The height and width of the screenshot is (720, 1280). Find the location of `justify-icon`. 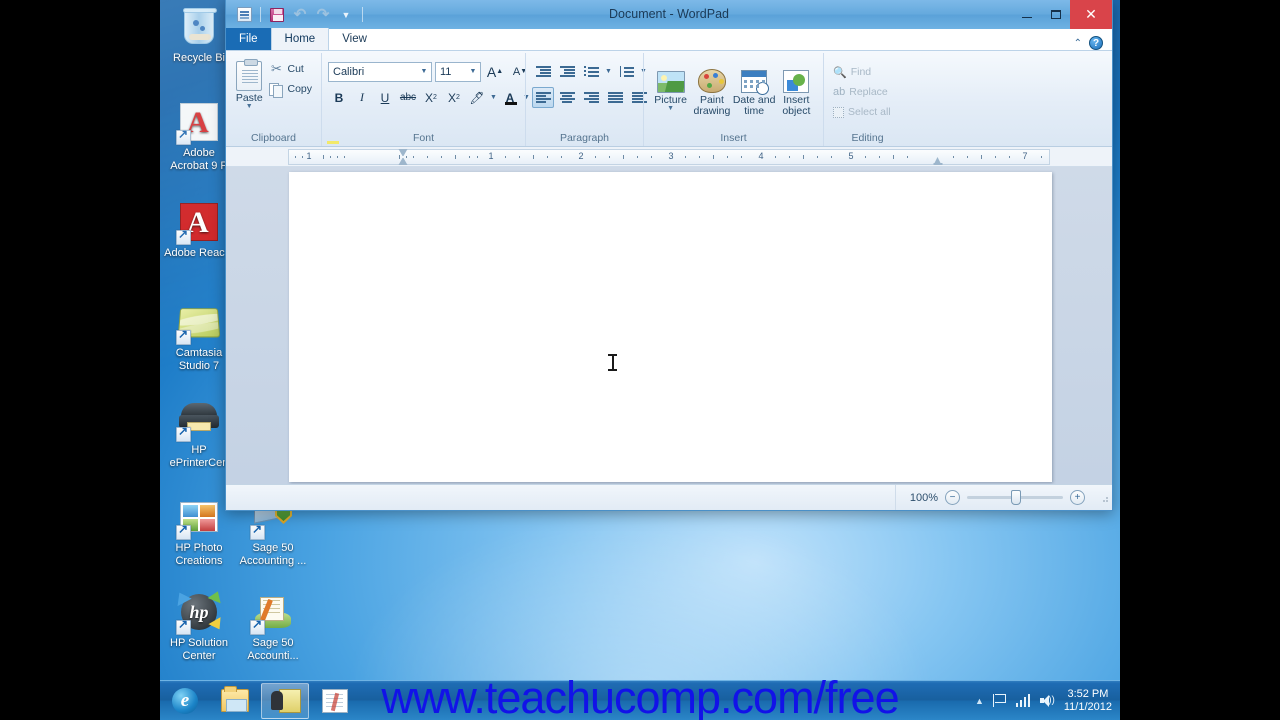

justify-icon is located at coordinates (615, 97).